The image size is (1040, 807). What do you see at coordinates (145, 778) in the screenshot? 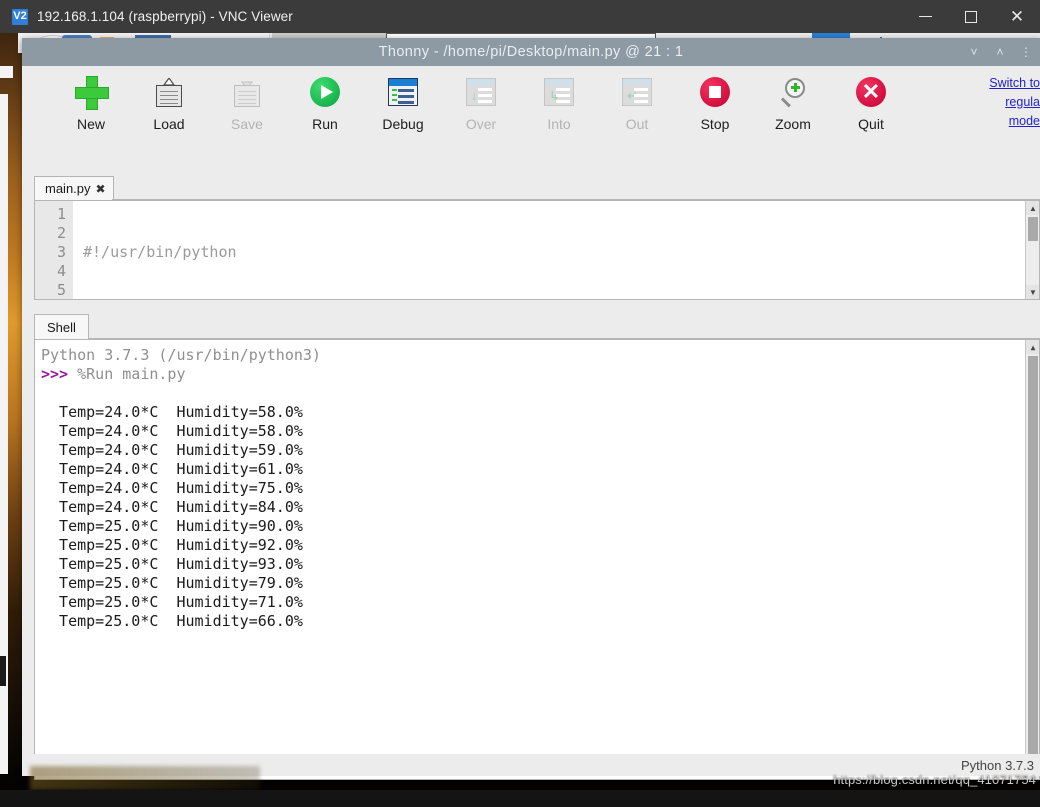
I see `taskbar-glow` at bounding box center [145, 778].